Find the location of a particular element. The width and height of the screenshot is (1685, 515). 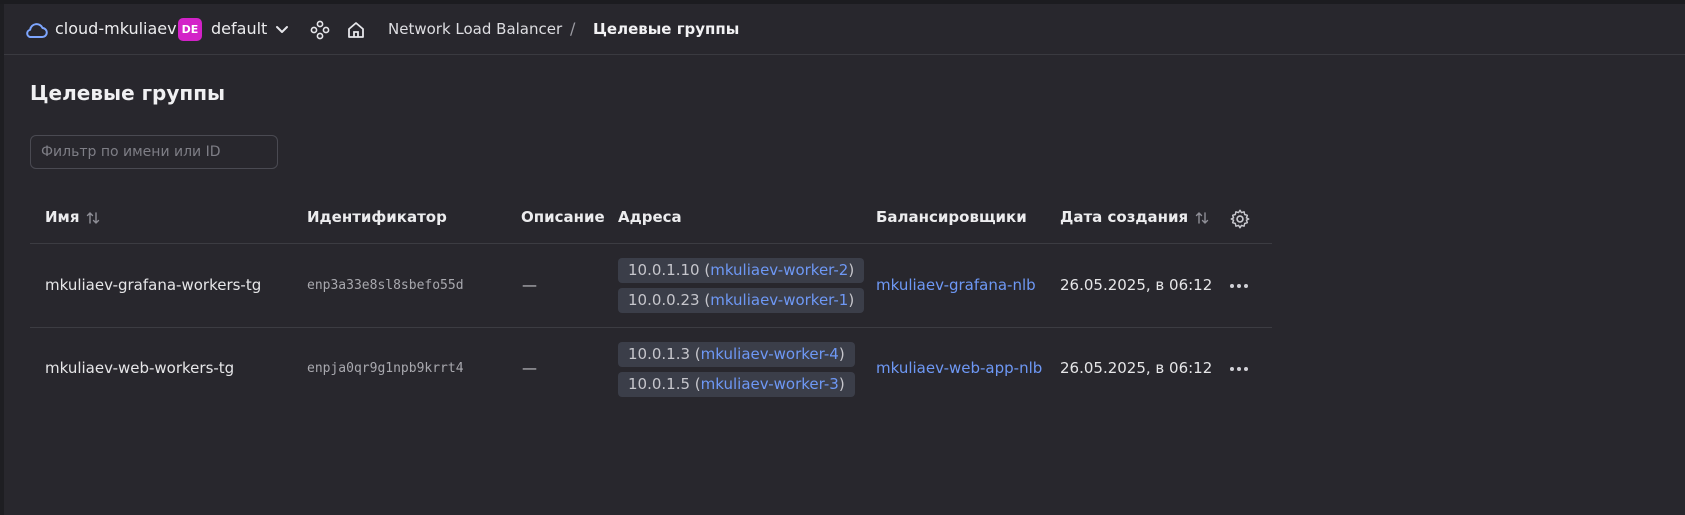

column-header-created-label: Дата создания is located at coordinates (1124, 217).